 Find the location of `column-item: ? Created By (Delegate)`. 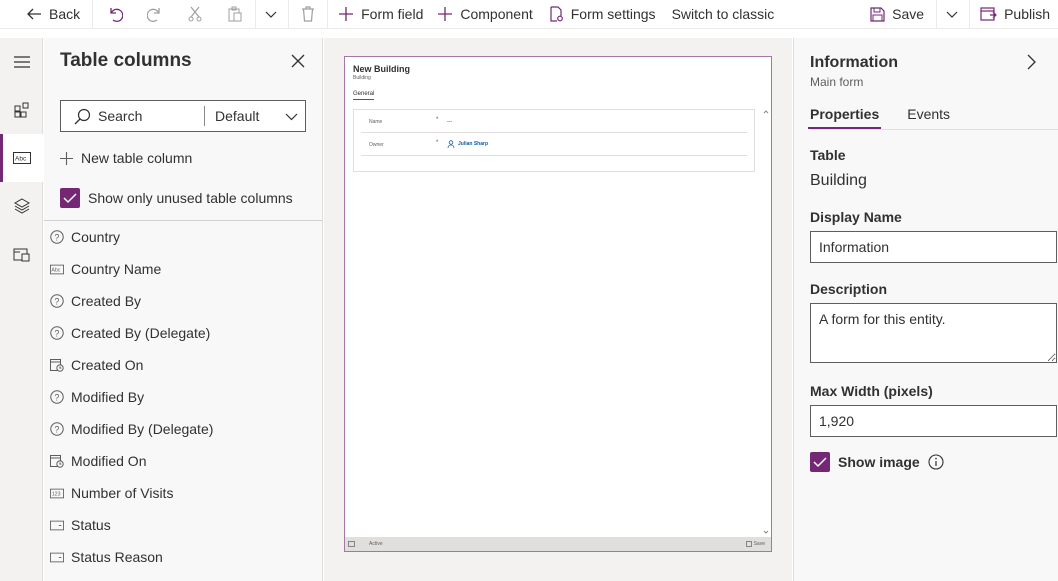

column-item: ? Created By (Delegate) is located at coordinates (183, 333).